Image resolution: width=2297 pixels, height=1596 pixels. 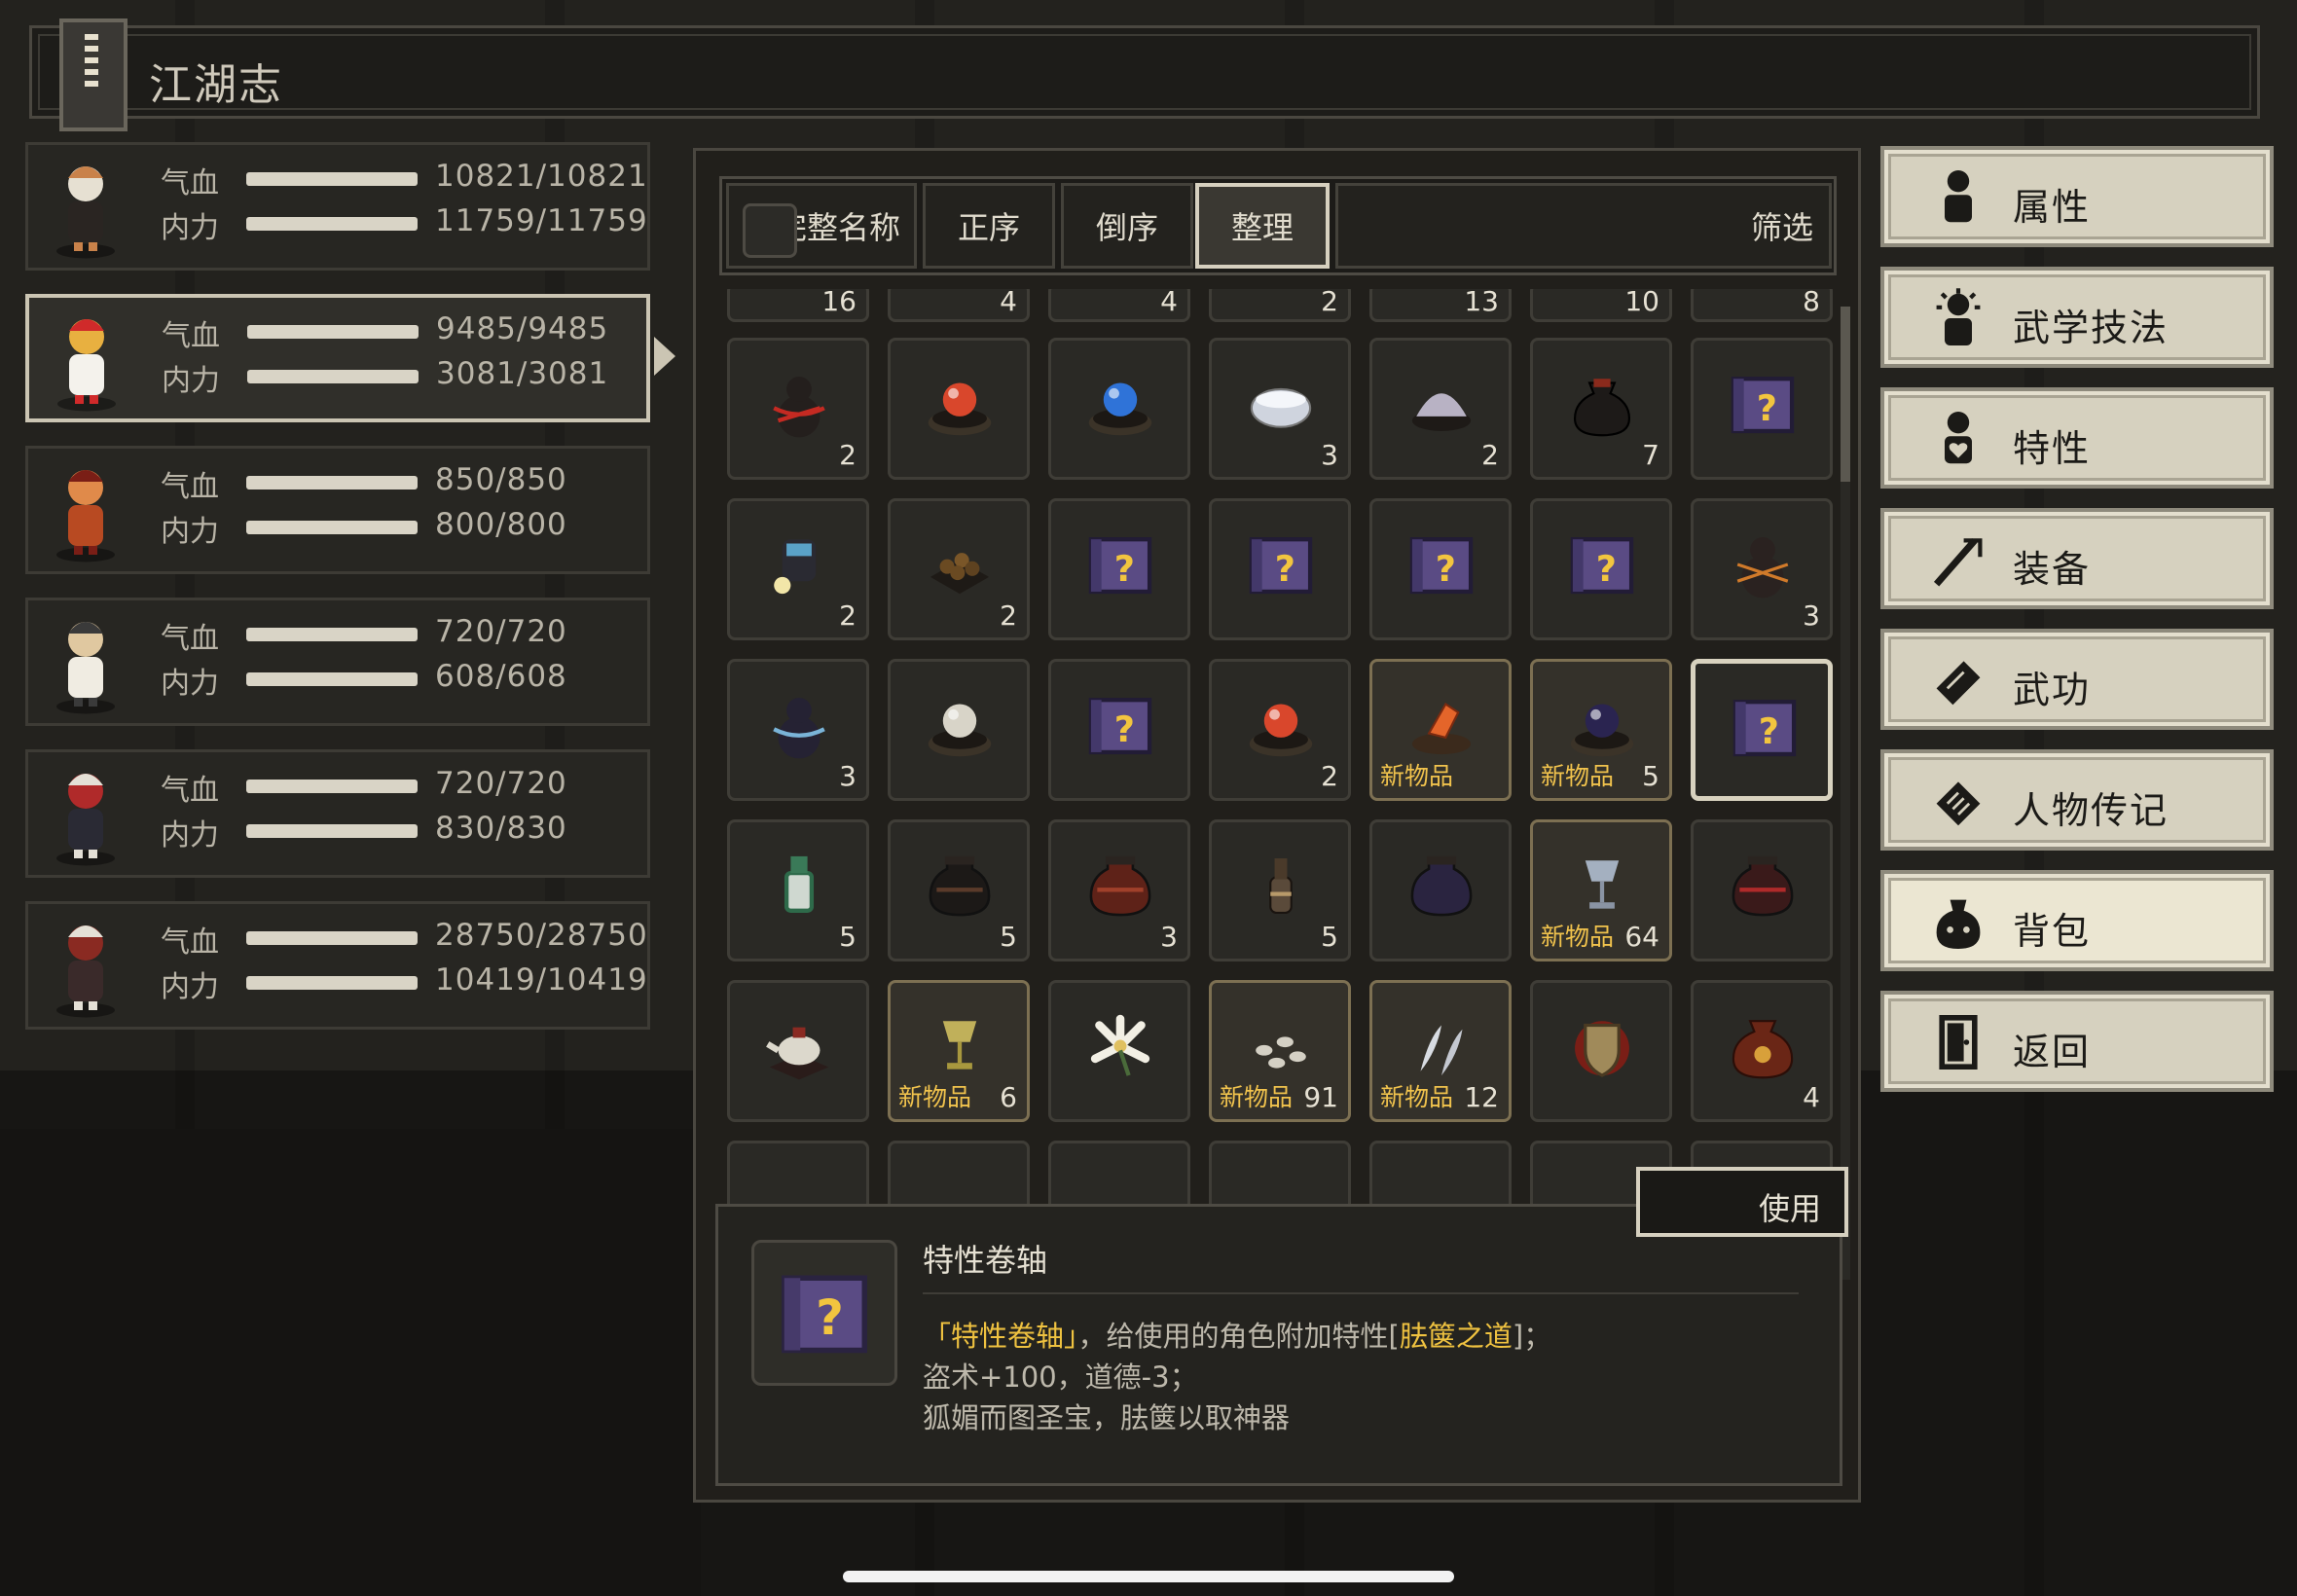 I want to click on menu-button: 人物传记, so click(x=2077, y=800).